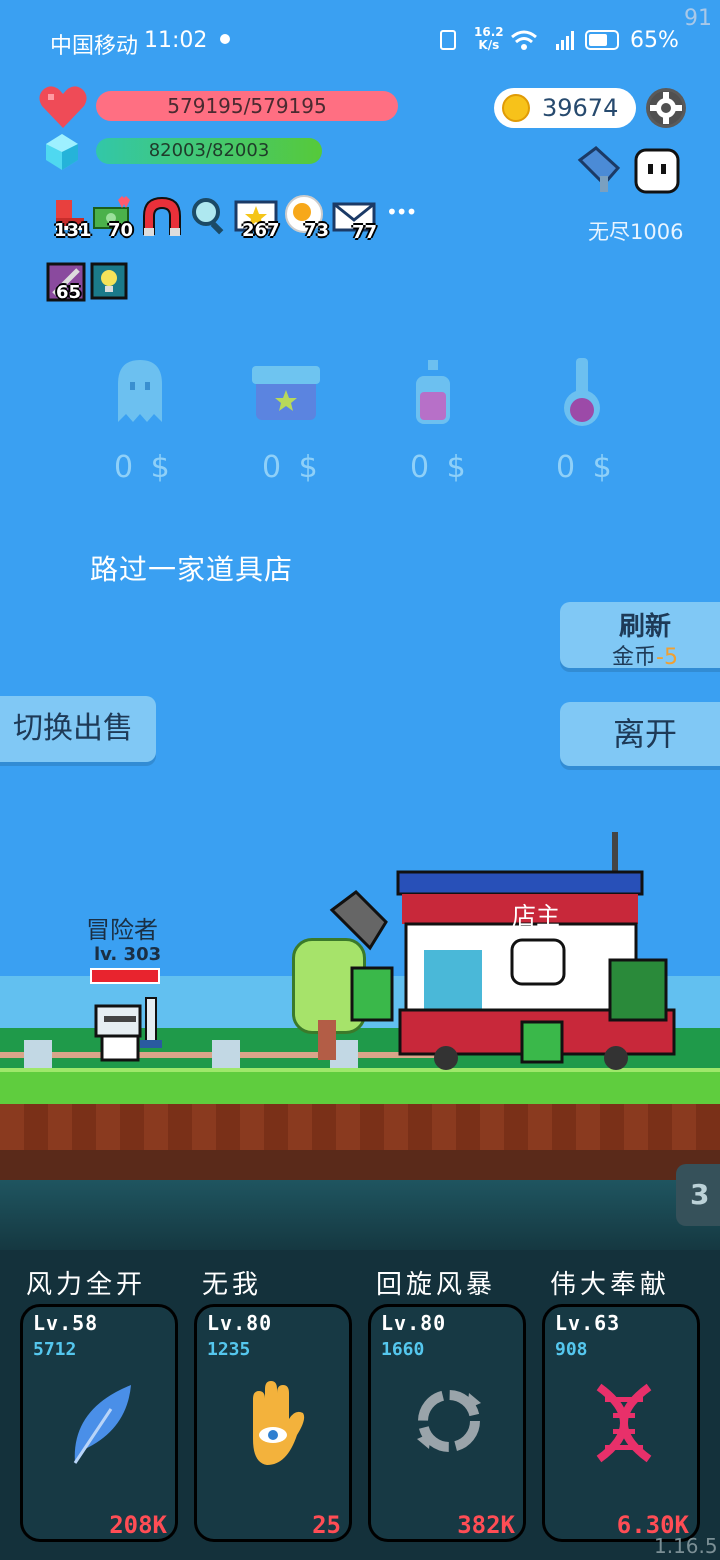 This screenshot has width=720, height=1560. I want to click on endless-level-label: 无尽1006, so click(636, 232).